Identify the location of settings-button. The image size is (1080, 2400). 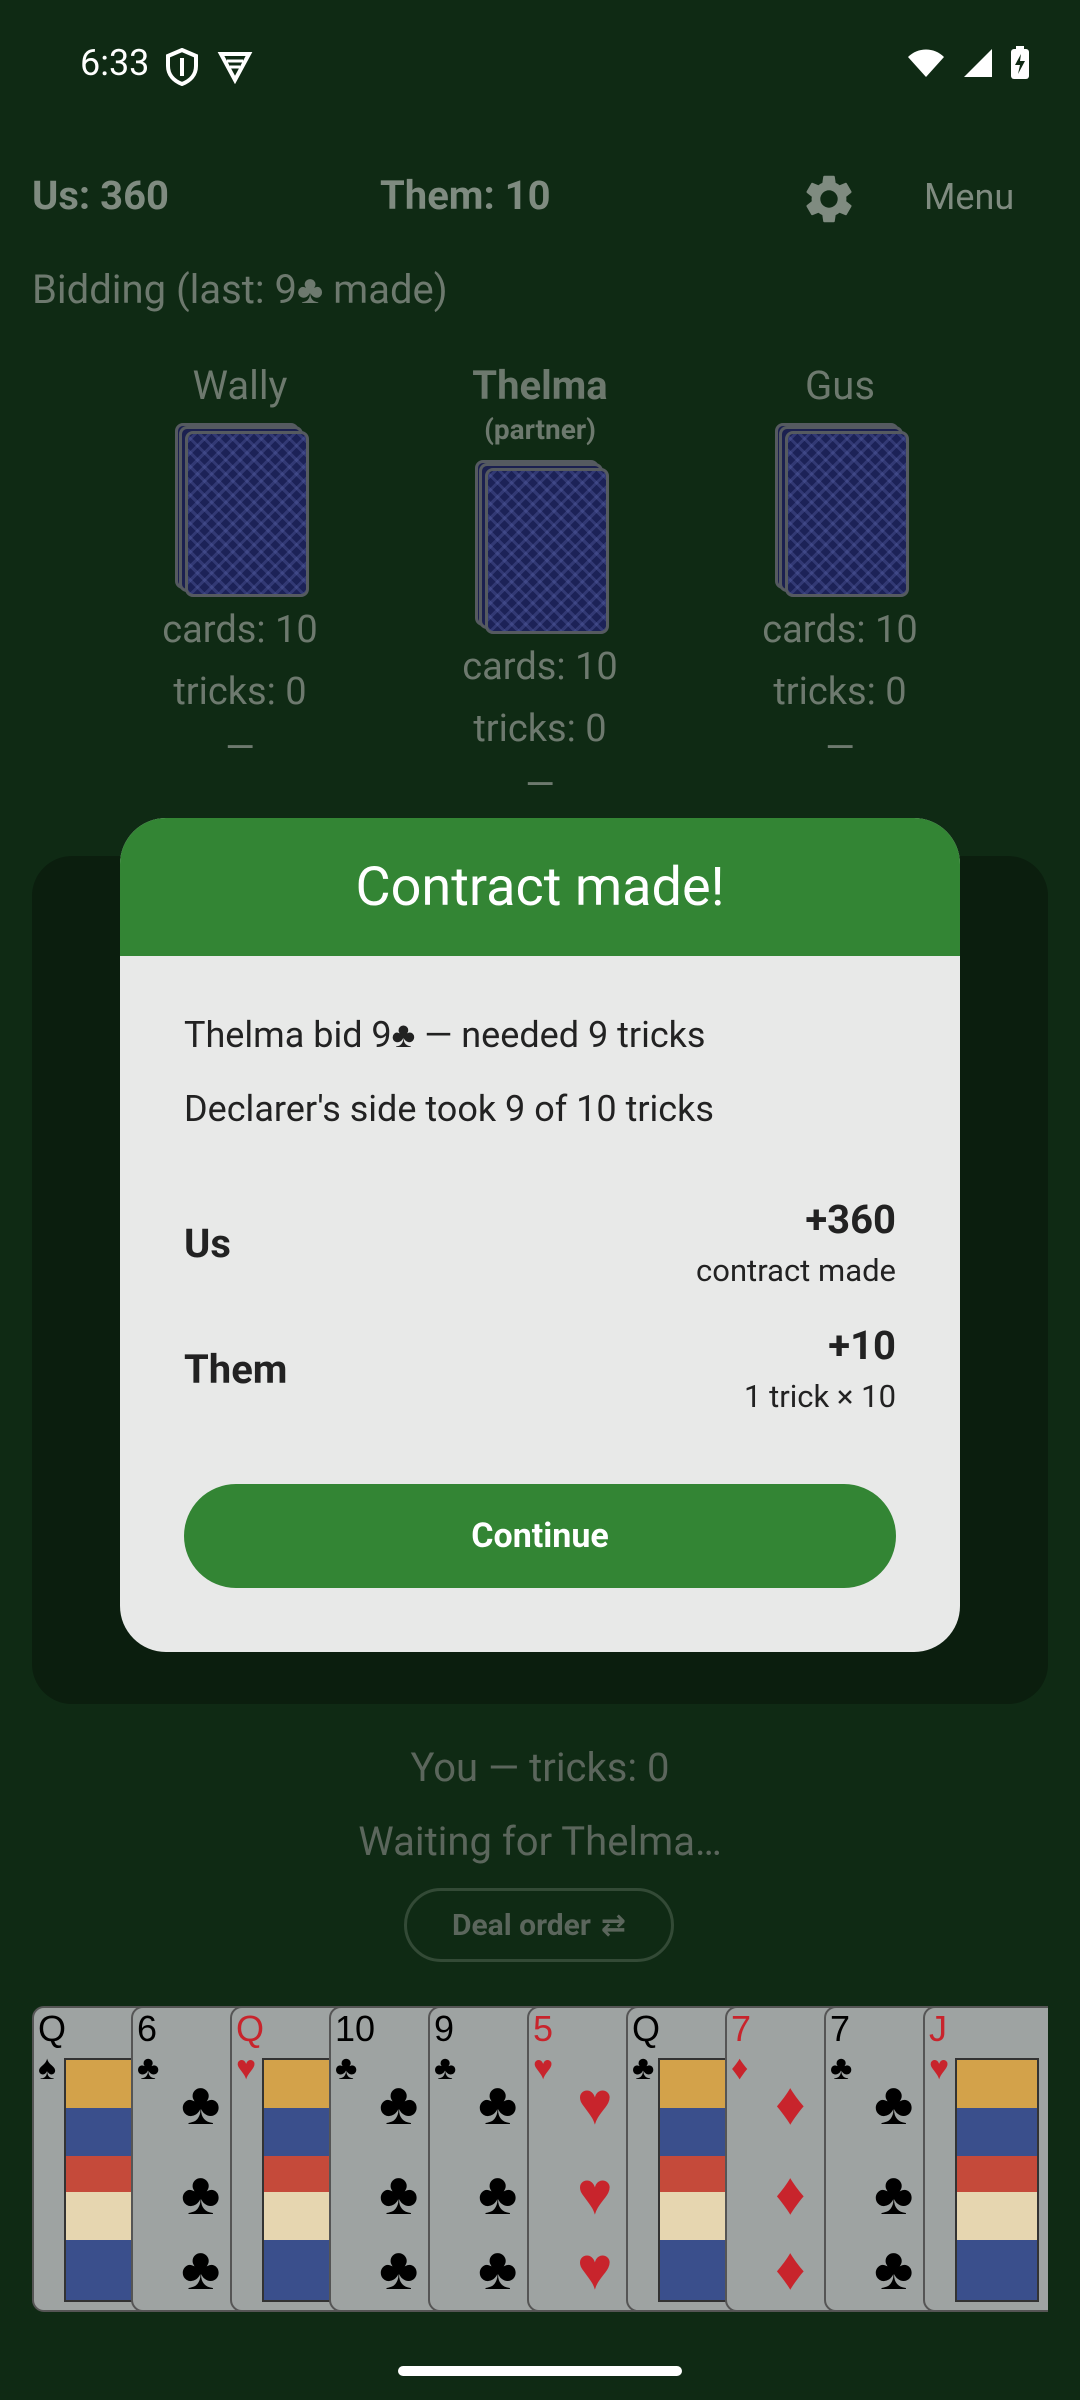
(829, 201).